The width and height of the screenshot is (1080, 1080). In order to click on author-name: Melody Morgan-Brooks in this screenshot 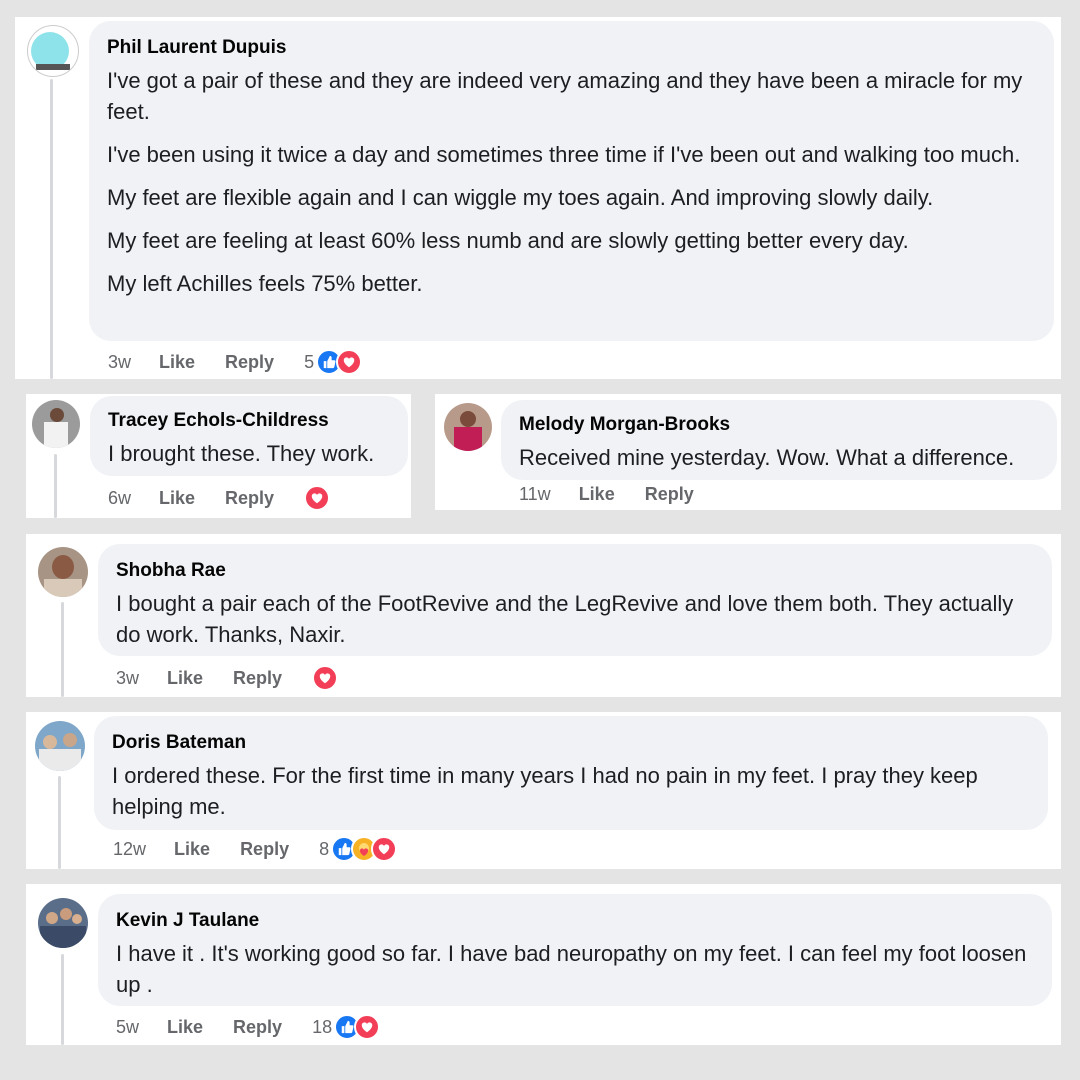, I will do `click(779, 425)`.